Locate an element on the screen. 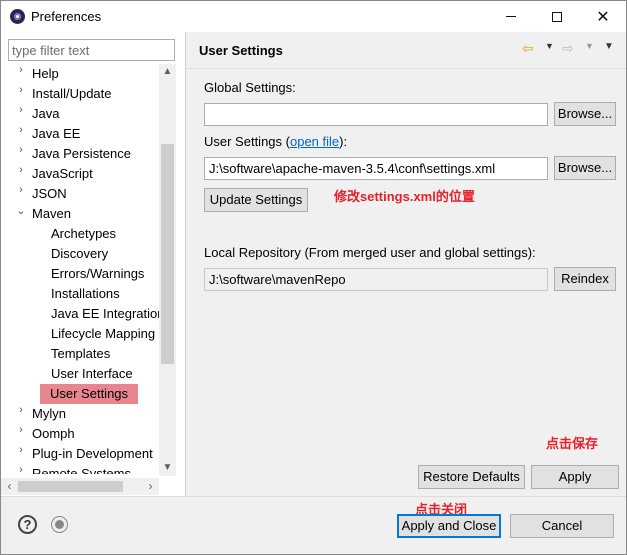  global-settings-label: Global Settings: is located at coordinates (250, 87).